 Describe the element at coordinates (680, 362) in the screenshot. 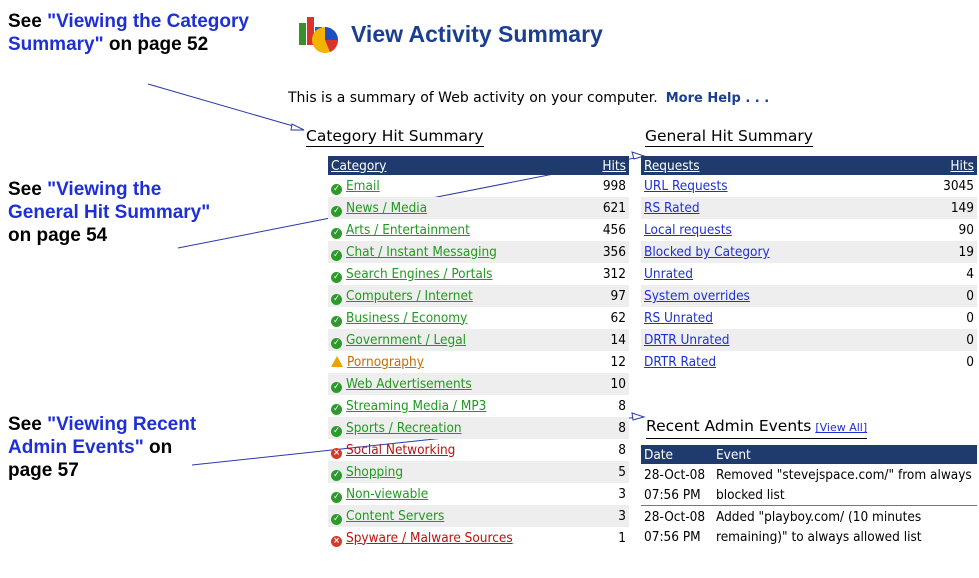

I see `request-link: DRTR Rated` at that location.